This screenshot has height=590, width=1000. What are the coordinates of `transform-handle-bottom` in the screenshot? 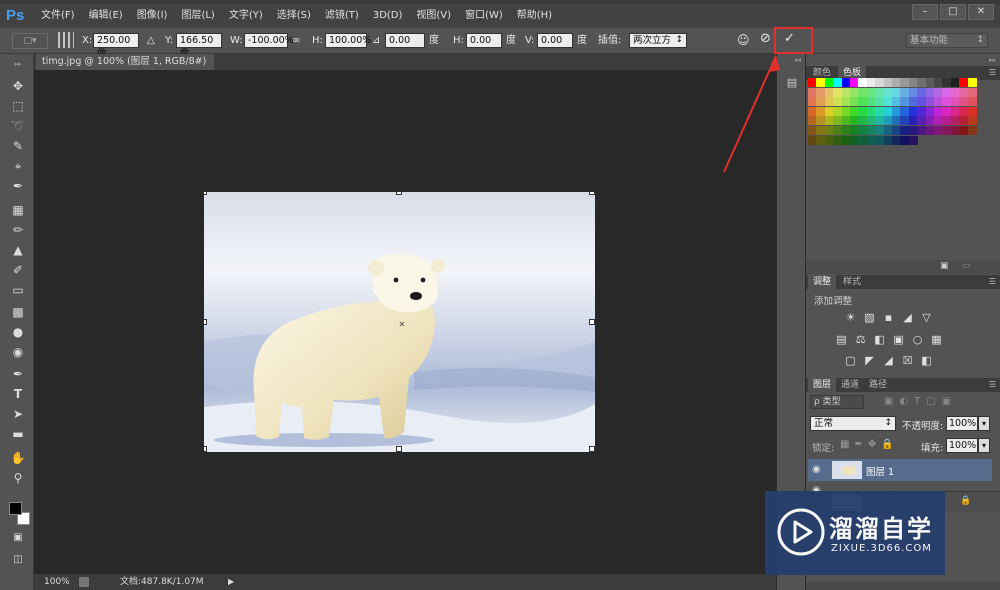 It's located at (399, 449).